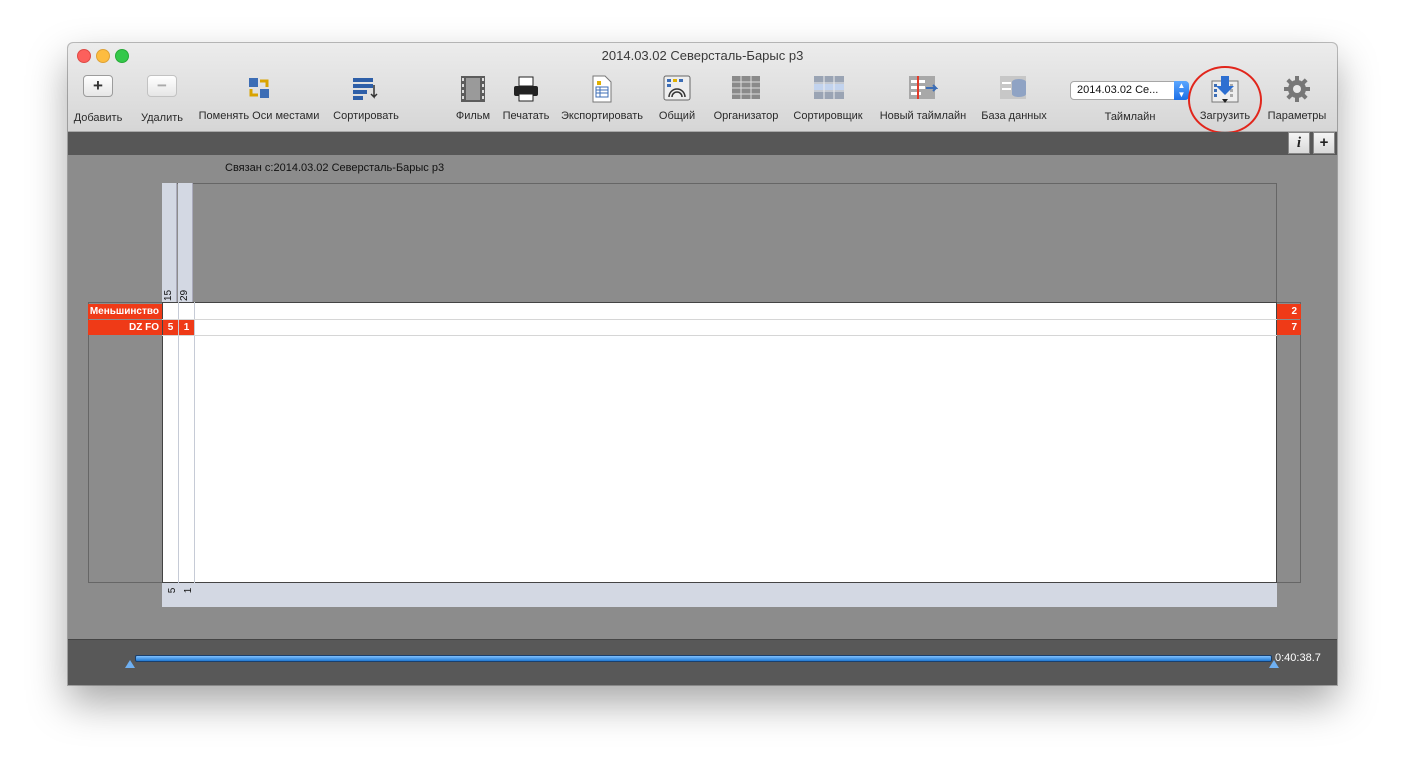 This screenshot has height=777, width=1405. I want to click on column-totals: 5 1, so click(719, 595).